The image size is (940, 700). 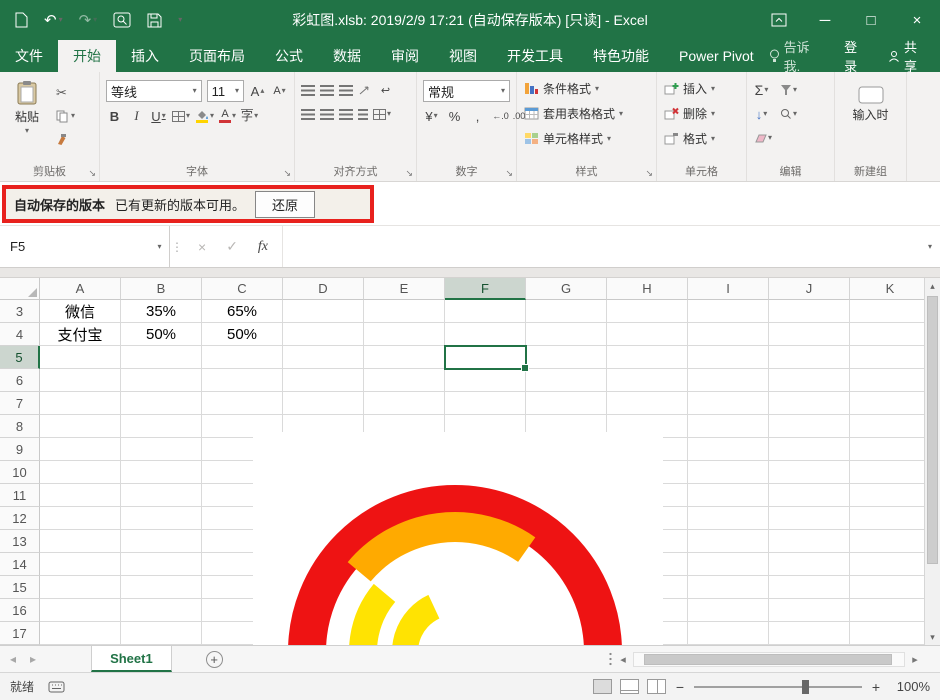 I want to click on copy-button: ▾, so click(x=65, y=116).